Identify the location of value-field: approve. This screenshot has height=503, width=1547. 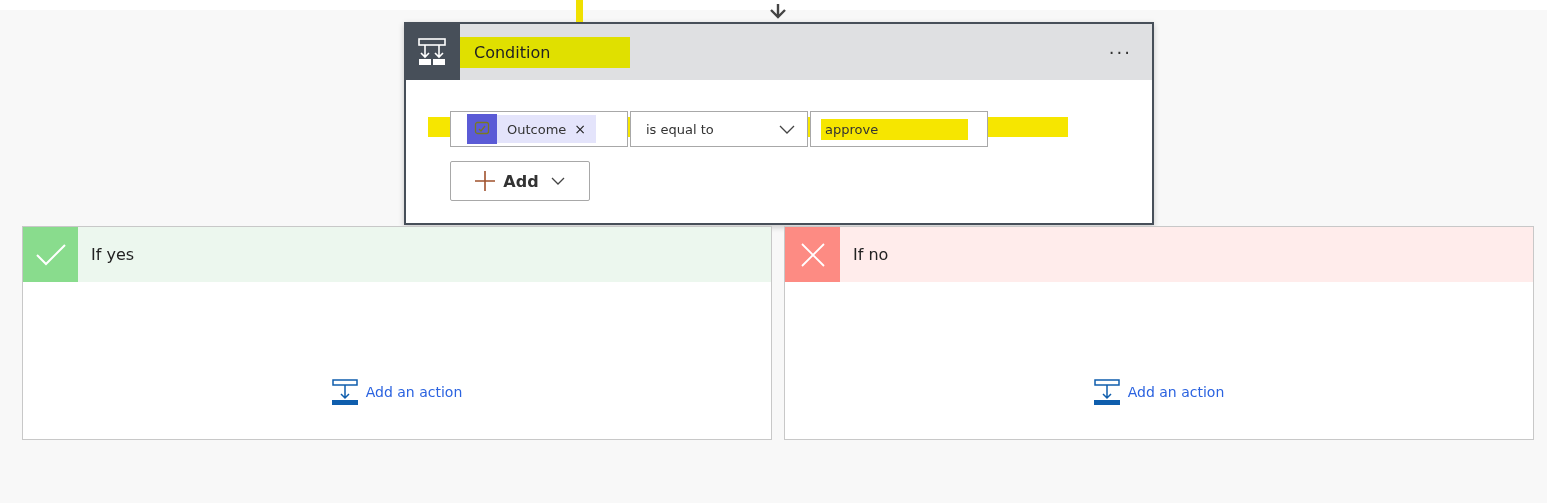
(899, 129).